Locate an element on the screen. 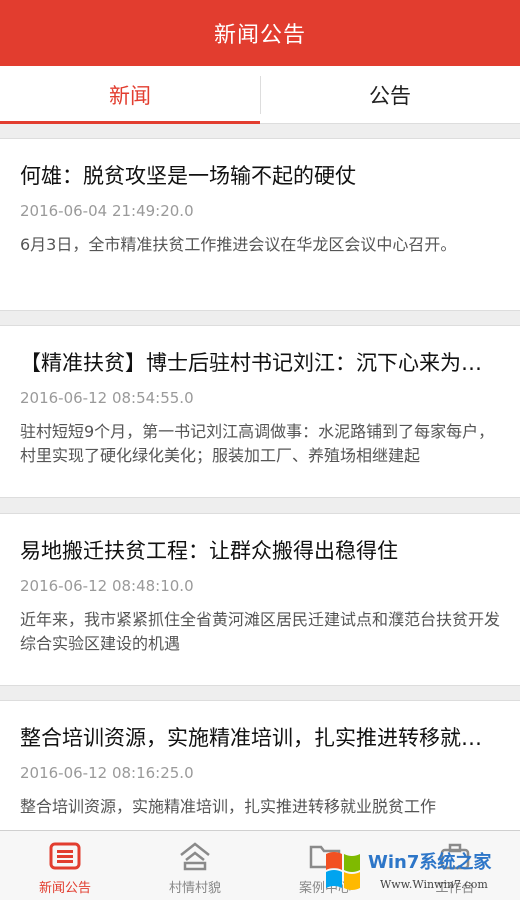 This screenshot has height=900, width=520. tabbar-item-news: 新闻公告 is located at coordinates (65, 865).